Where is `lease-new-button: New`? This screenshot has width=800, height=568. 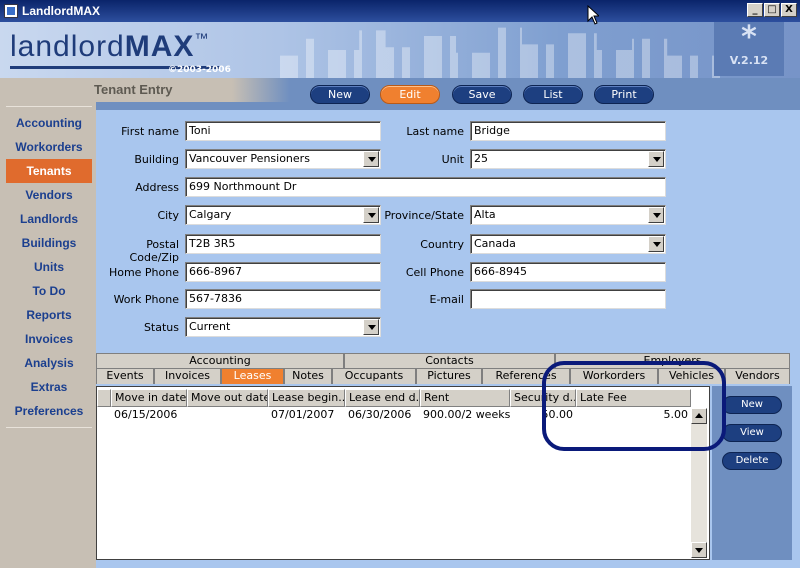 lease-new-button: New is located at coordinates (752, 405).